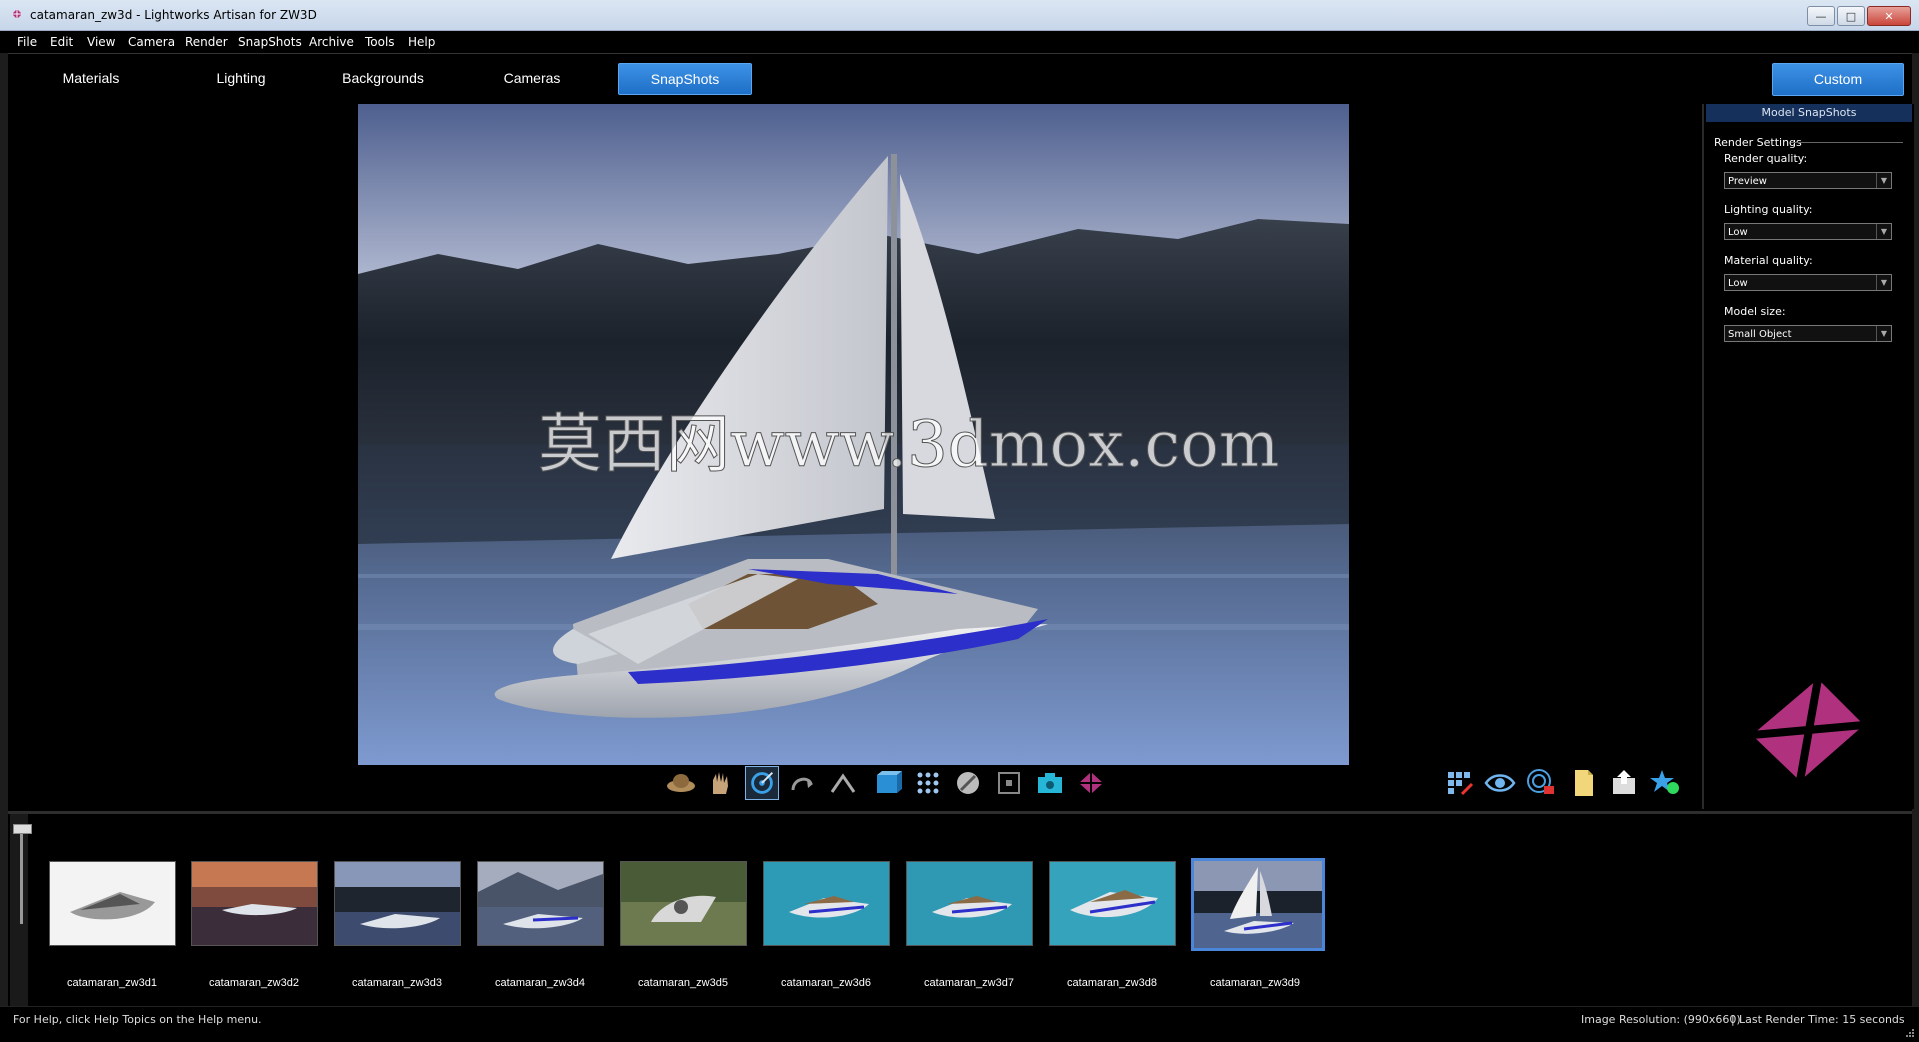 The image size is (1919, 1042). What do you see at coordinates (397, 983) in the screenshot?
I see `snapshot-label-3: catamaran_zw3d3` at bounding box center [397, 983].